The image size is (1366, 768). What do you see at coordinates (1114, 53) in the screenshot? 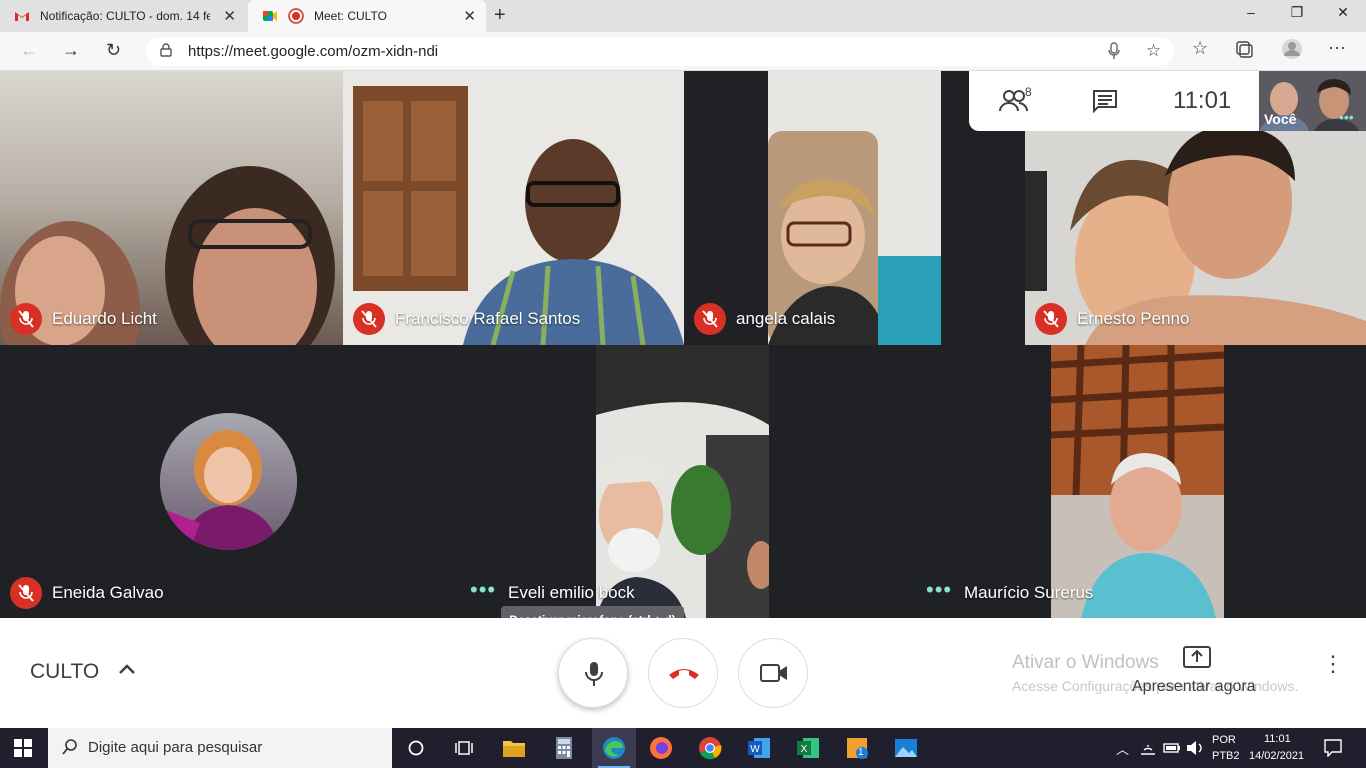
I see `microphone-permission-icon` at bounding box center [1114, 53].